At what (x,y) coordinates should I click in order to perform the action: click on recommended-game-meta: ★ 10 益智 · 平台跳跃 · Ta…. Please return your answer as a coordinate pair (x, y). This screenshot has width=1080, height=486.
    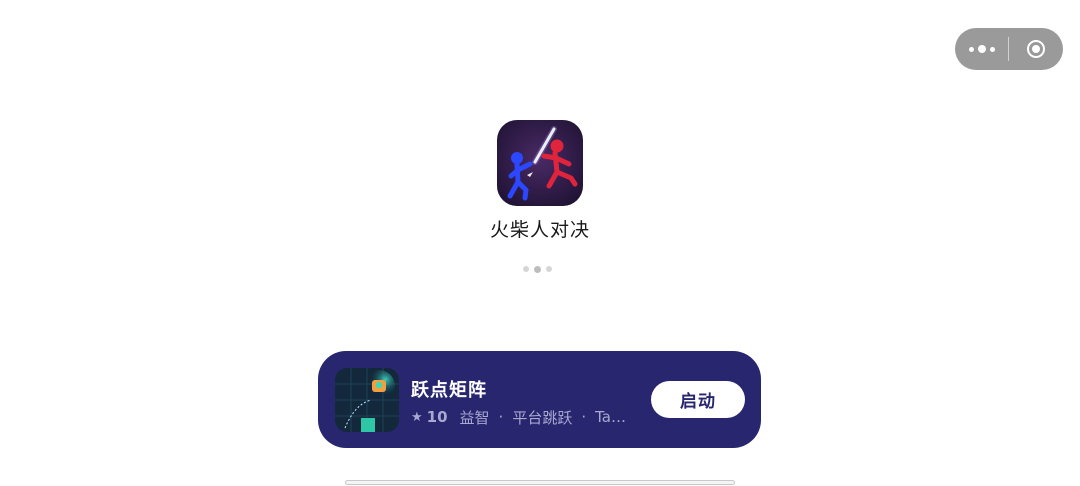
    Looking at the image, I should click on (526, 417).